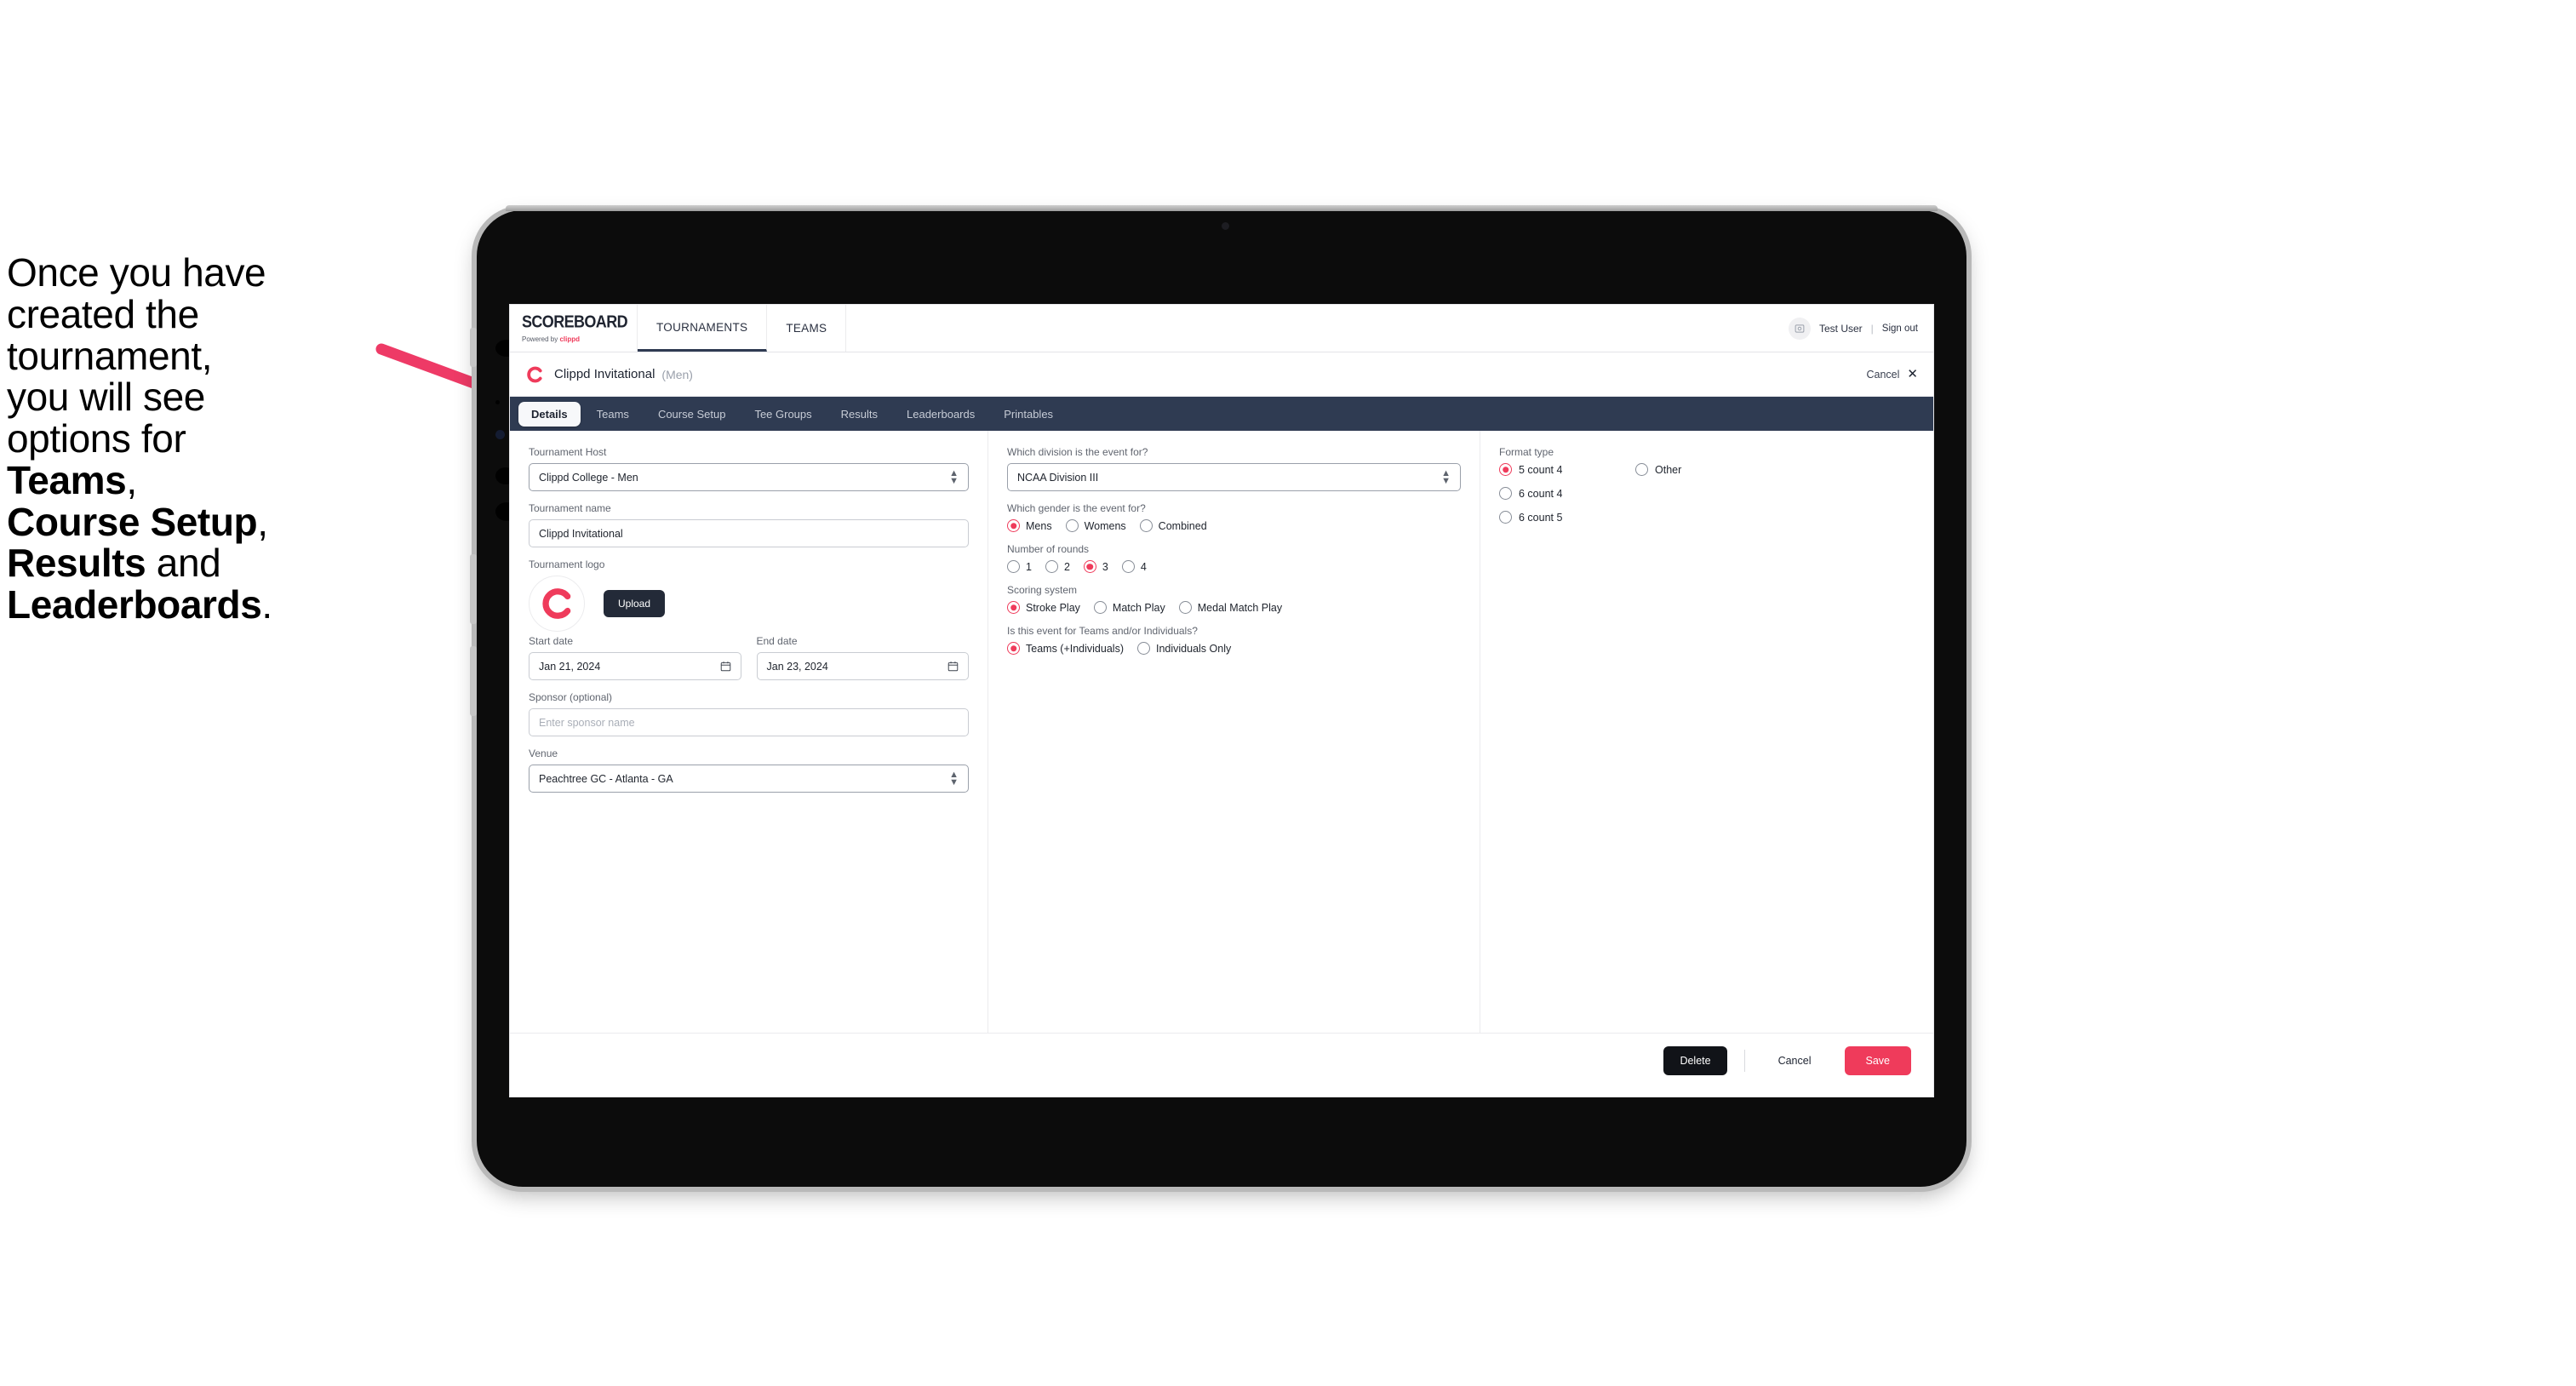  I want to click on radio-rounds-4: 4, so click(1134, 566).